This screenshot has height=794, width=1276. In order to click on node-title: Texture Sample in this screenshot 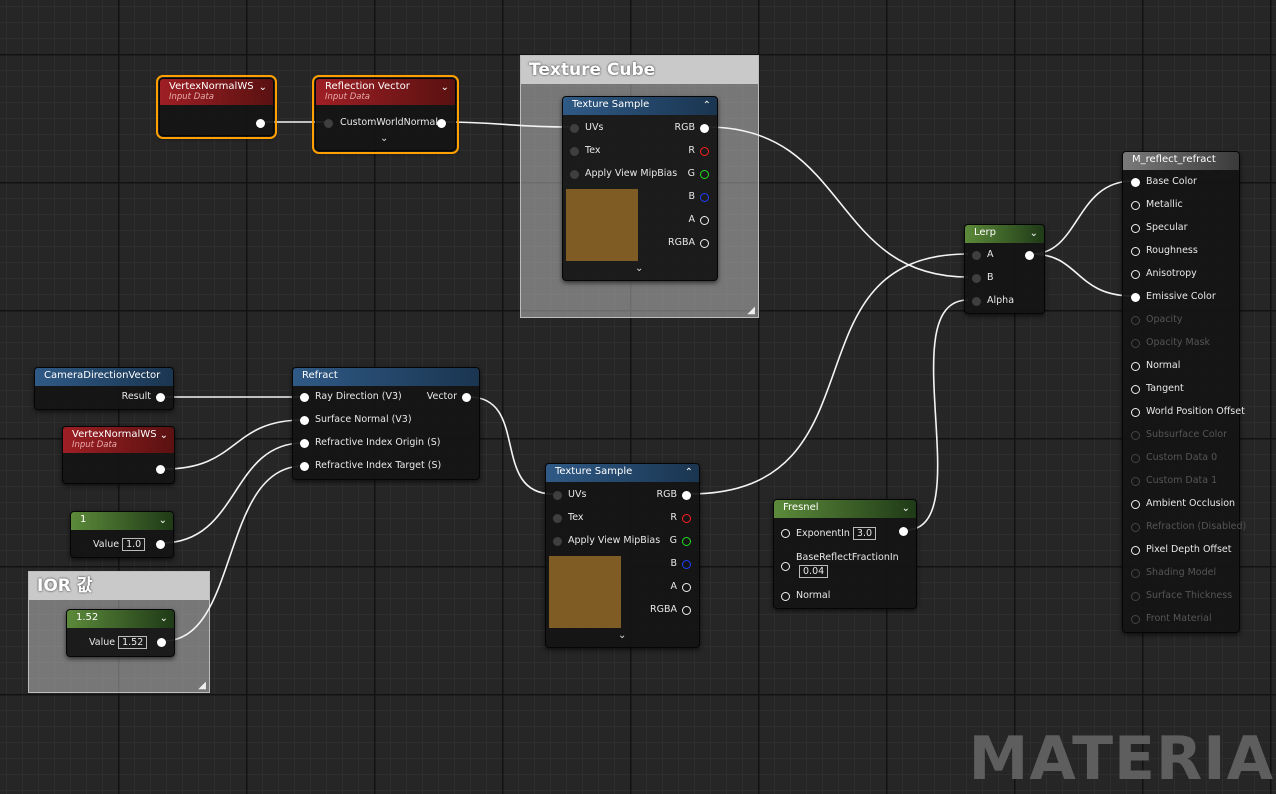, I will do `click(594, 471)`.